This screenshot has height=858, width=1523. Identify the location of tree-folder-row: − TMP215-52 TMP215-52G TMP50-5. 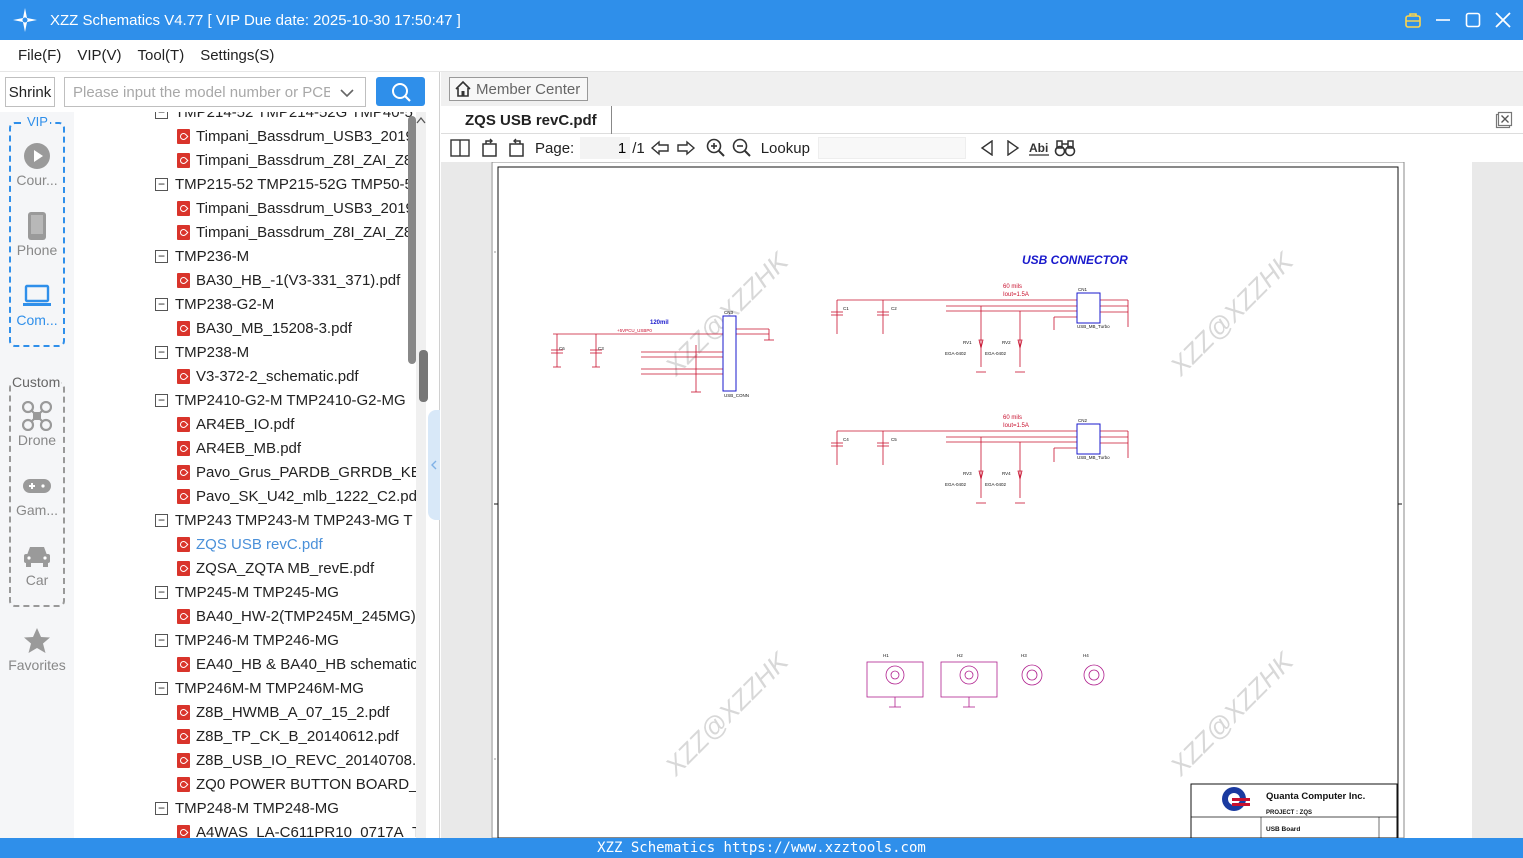
(245, 184).